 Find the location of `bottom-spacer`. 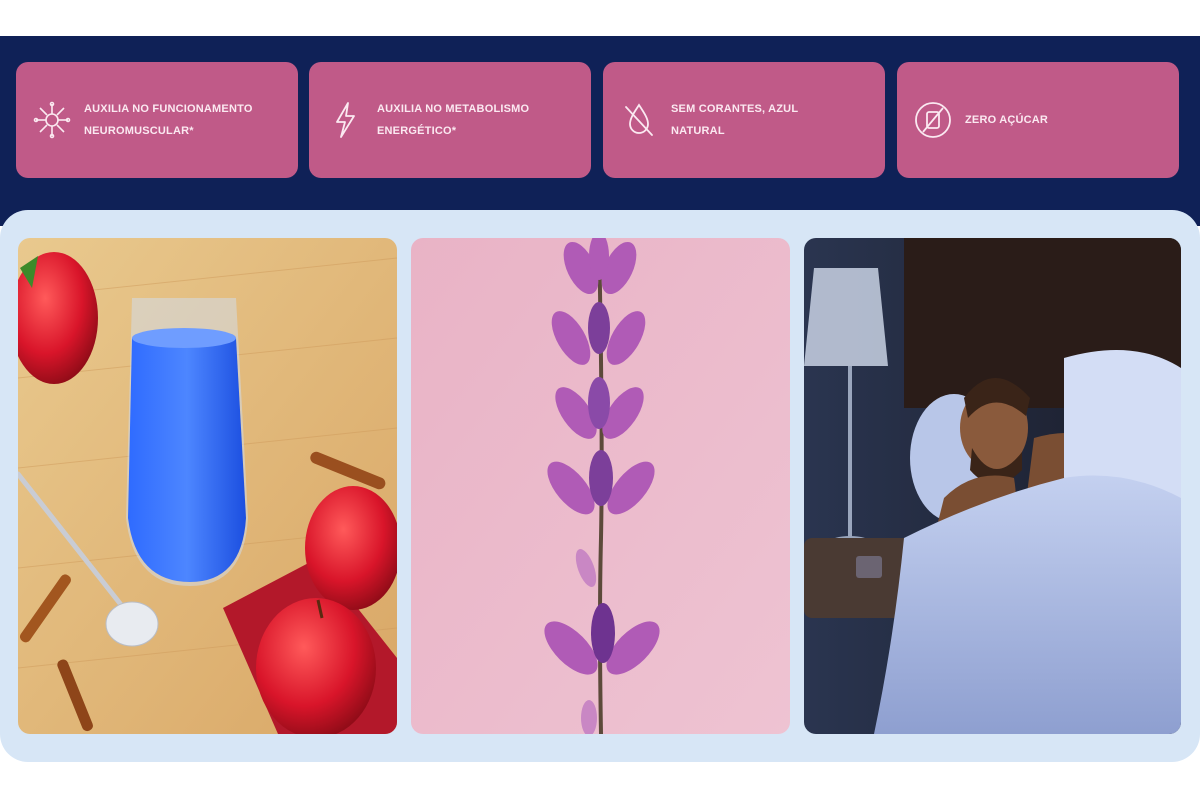

bottom-spacer is located at coordinates (600, 781).